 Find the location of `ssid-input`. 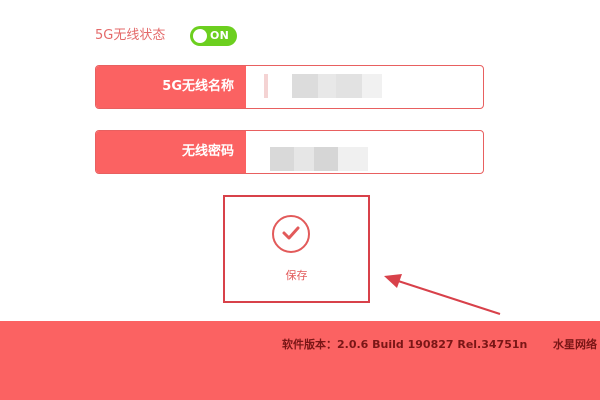

ssid-input is located at coordinates (364, 87).